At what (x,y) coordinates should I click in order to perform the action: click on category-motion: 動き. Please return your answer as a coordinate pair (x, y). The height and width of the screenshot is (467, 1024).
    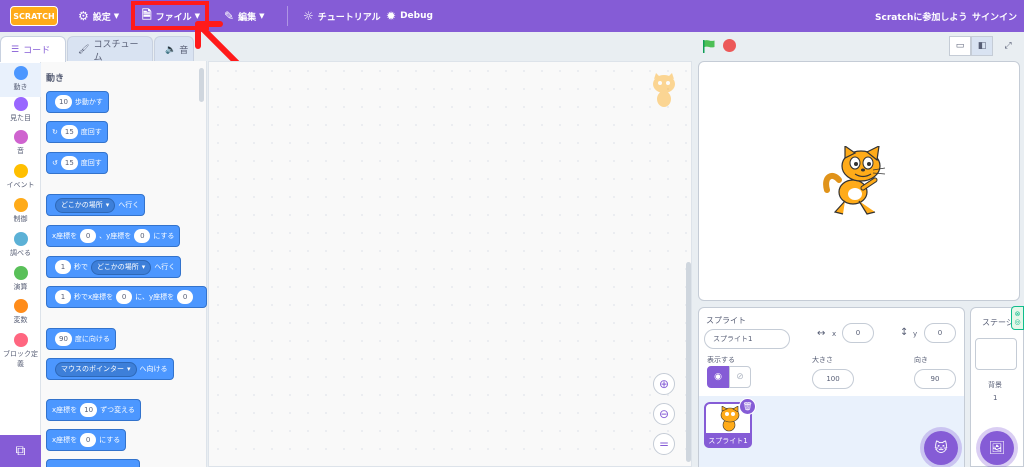
    Looking at the image, I should click on (20, 80).